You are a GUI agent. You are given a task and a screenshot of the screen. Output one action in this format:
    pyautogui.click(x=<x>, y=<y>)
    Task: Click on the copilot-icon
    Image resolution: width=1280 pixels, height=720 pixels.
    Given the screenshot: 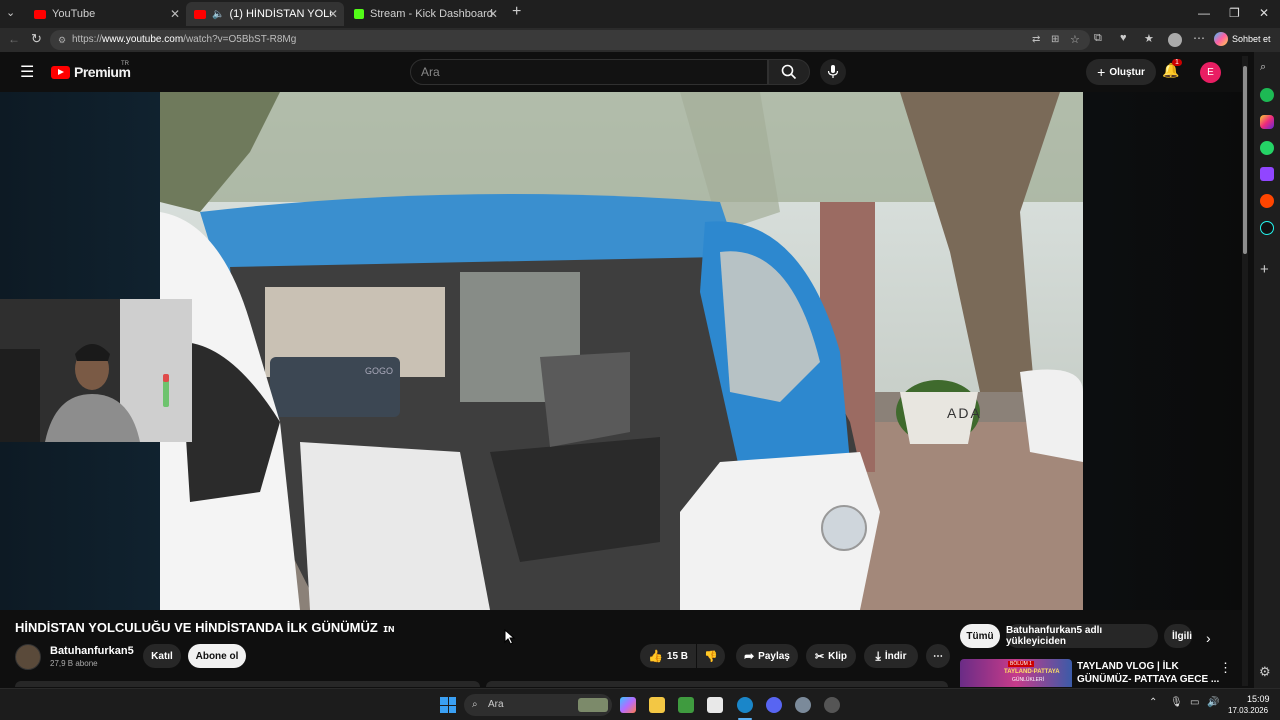 What is the action you would take?
    pyautogui.click(x=1221, y=39)
    